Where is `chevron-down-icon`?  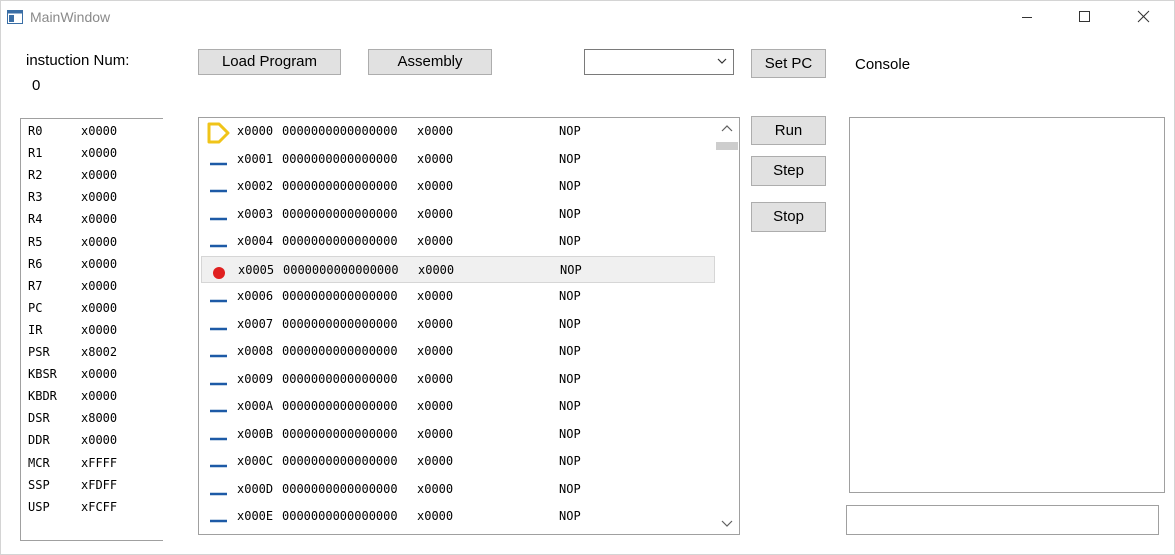
chevron-down-icon is located at coordinates (727, 523).